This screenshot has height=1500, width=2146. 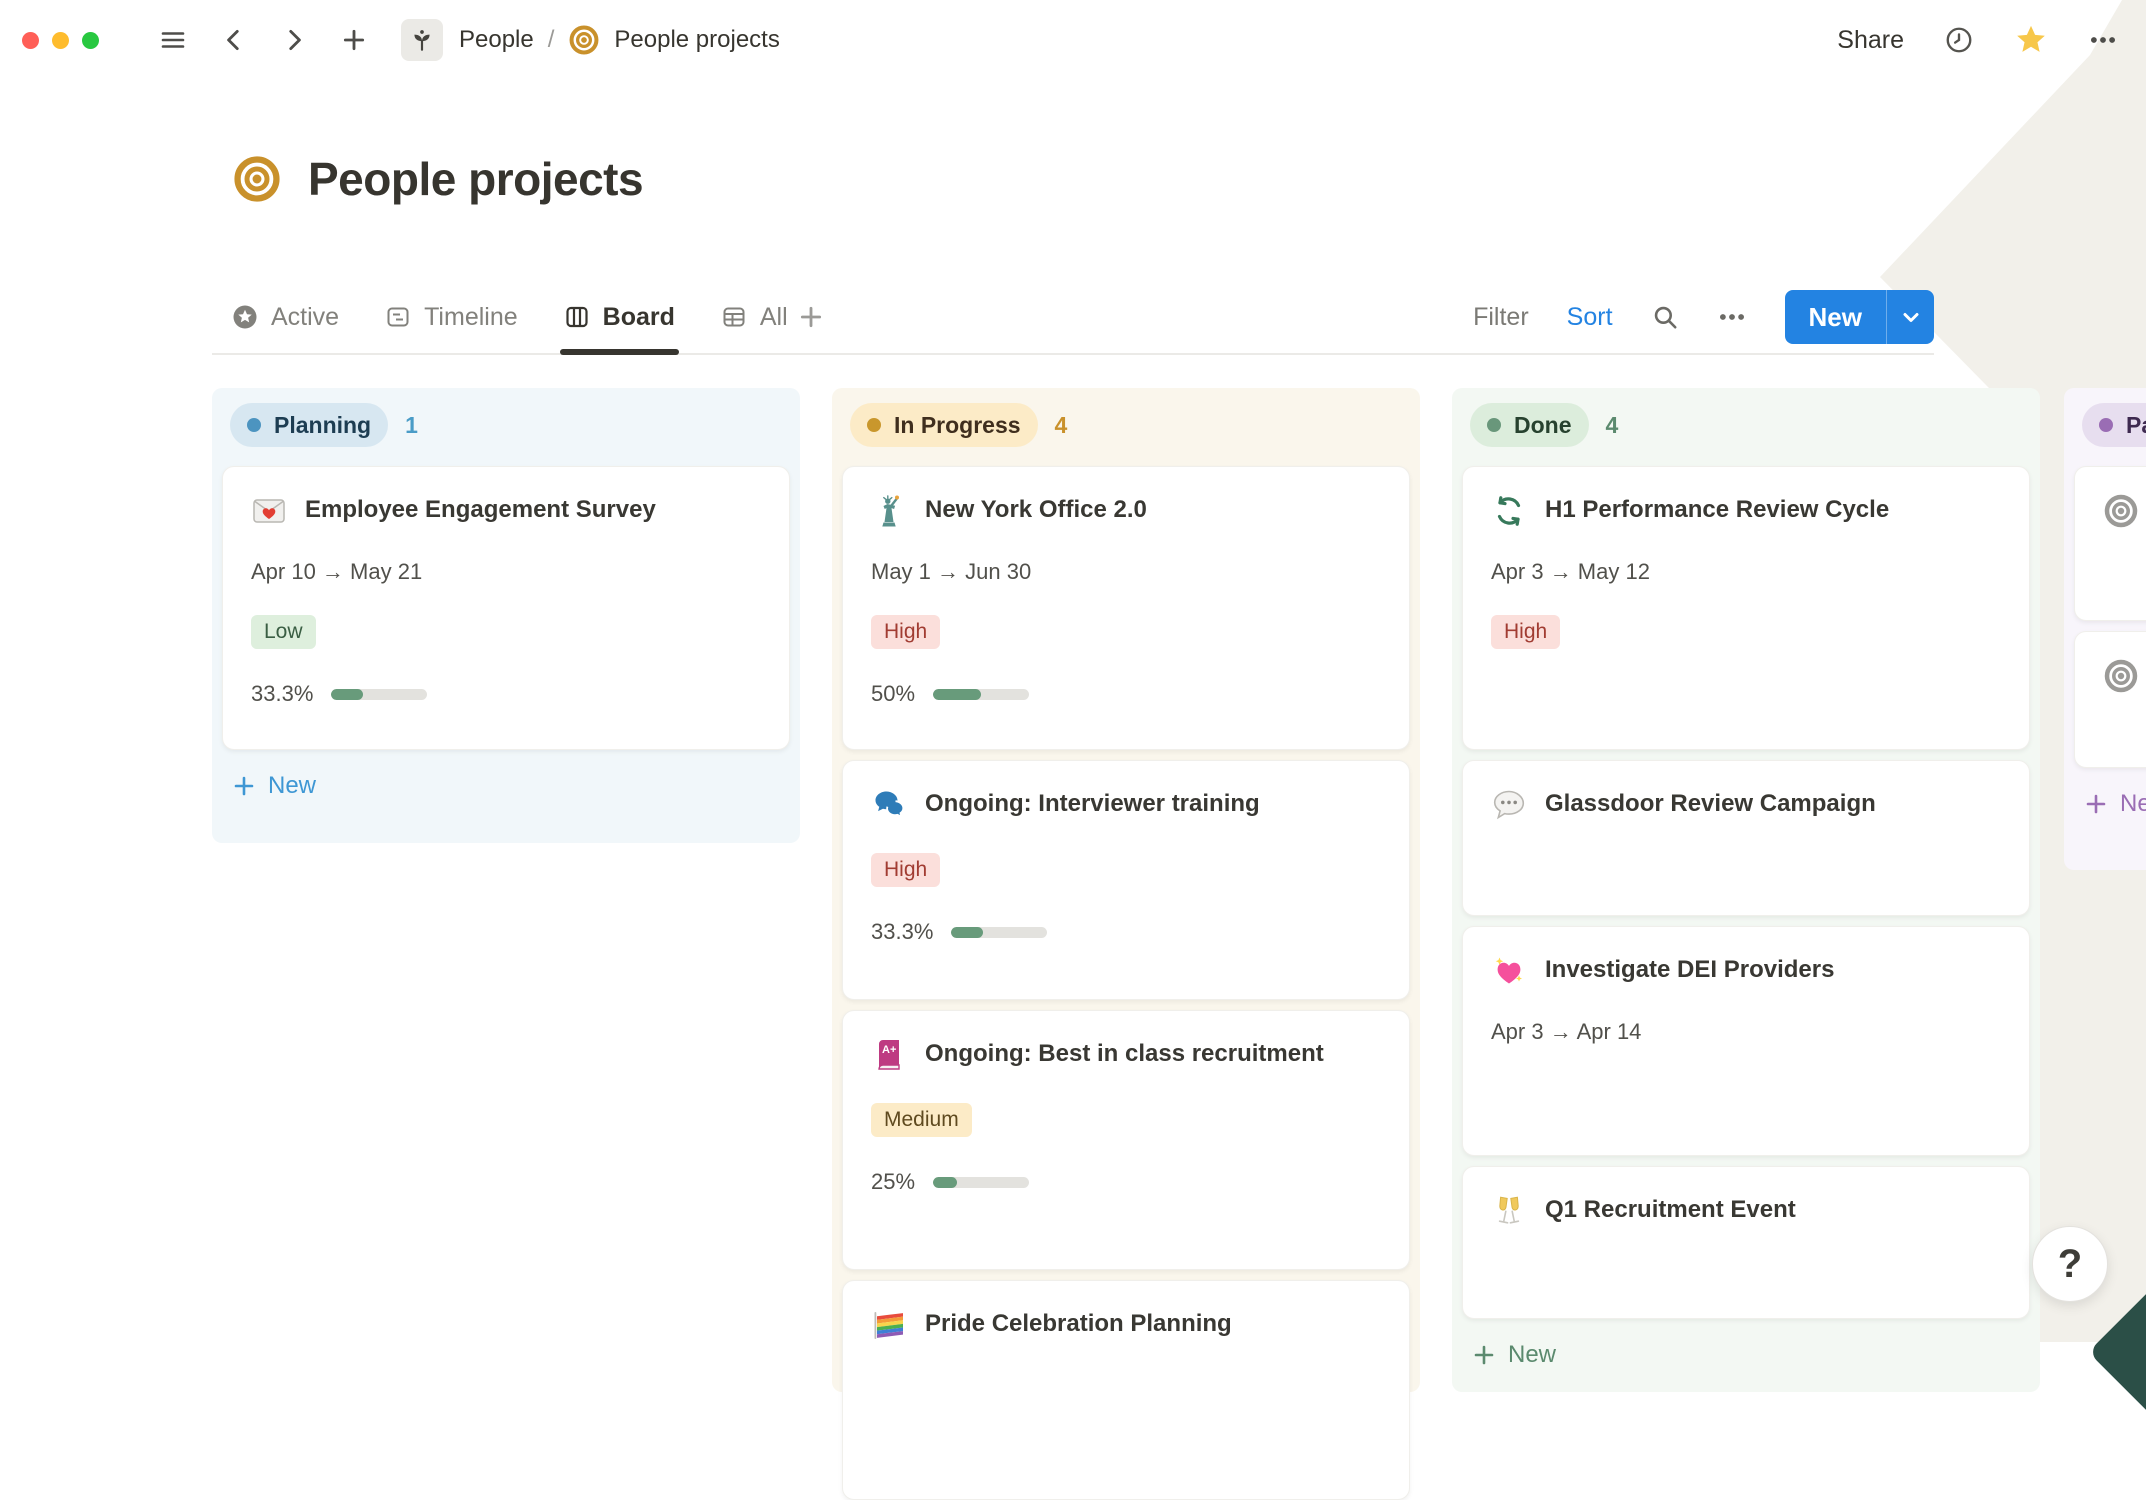 I want to click on cycle-arrows-icon, so click(x=1509, y=511).